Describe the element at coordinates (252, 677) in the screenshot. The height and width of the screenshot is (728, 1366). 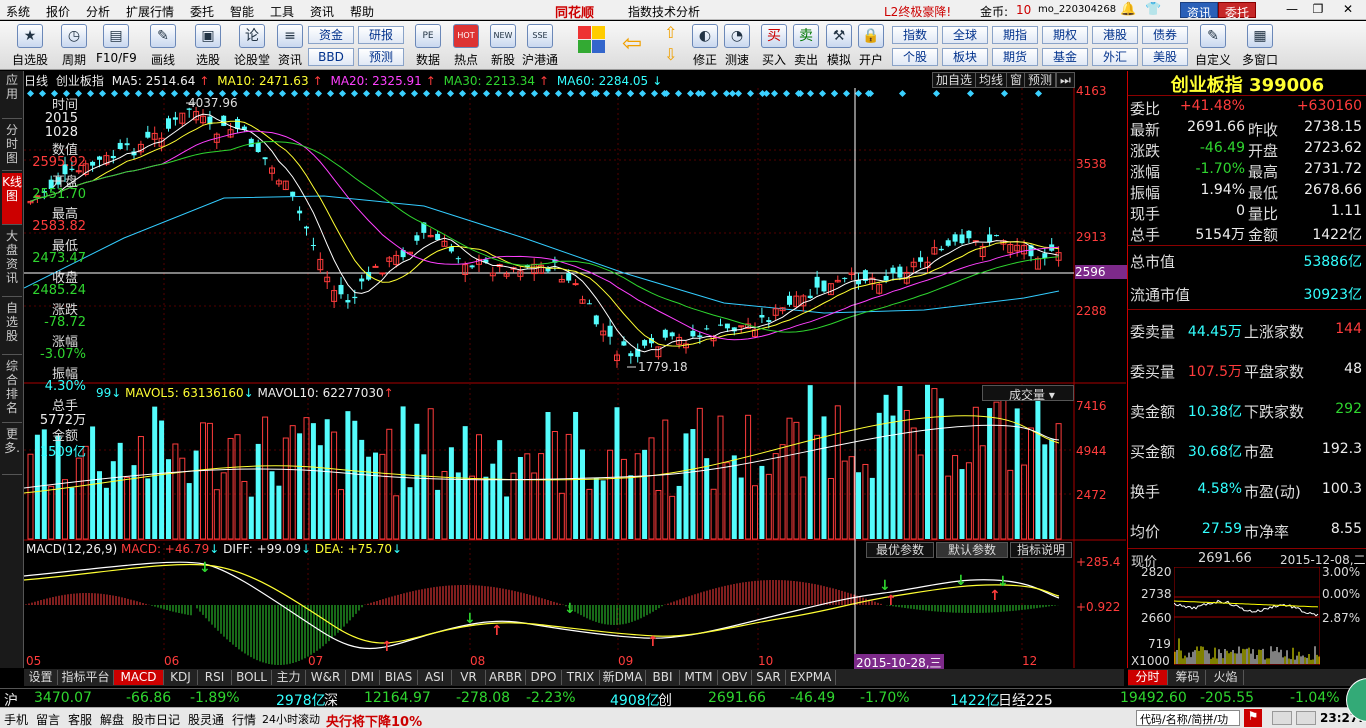
I see `indicator-tab: BOLL` at that location.